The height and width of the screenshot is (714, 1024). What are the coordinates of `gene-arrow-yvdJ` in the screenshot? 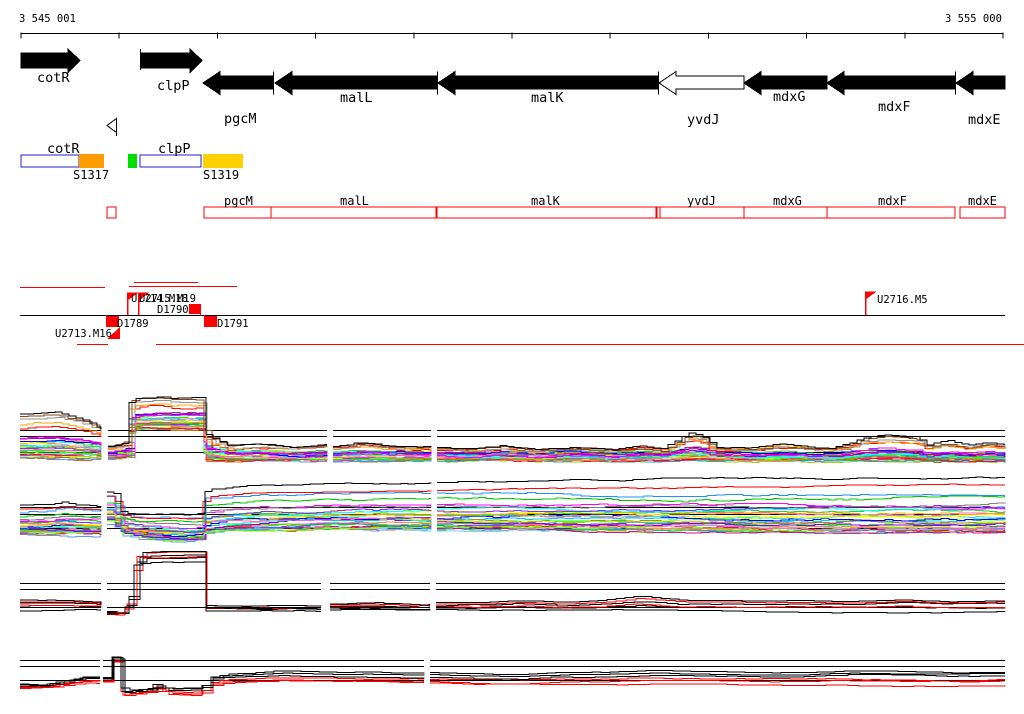 It's located at (701, 83).